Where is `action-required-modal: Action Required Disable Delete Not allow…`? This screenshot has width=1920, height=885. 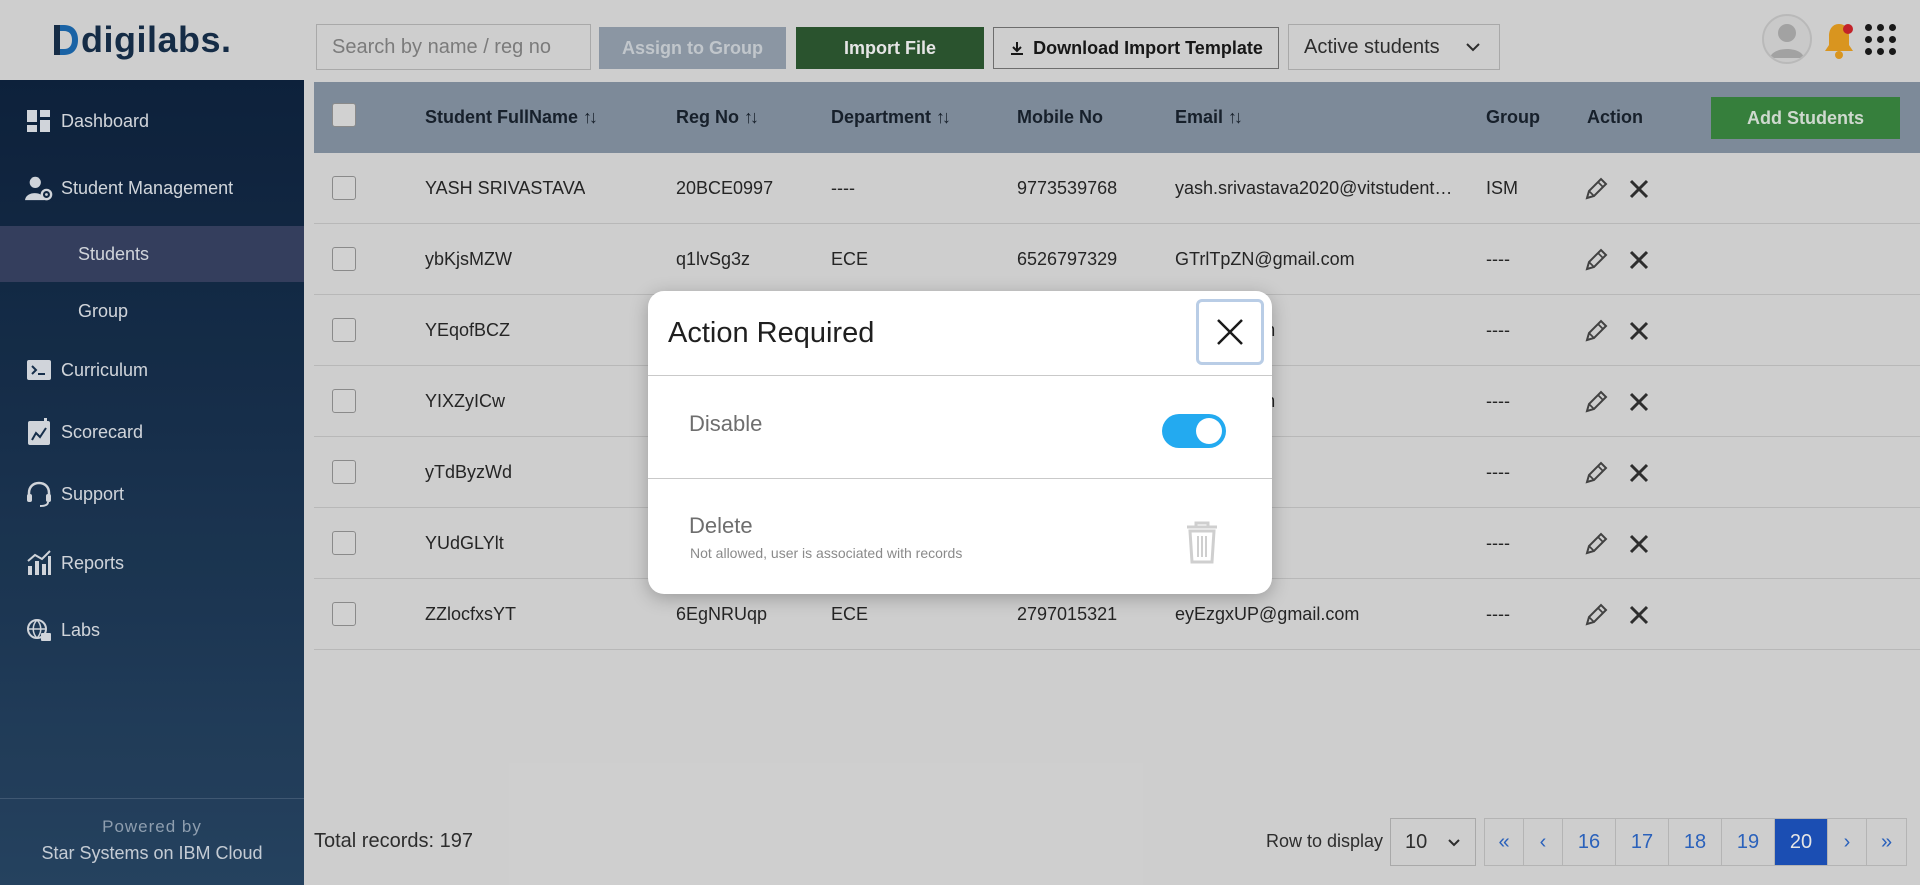 action-required-modal: Action Required Disable Delete Not allow… is located at coordinates (960, 442).